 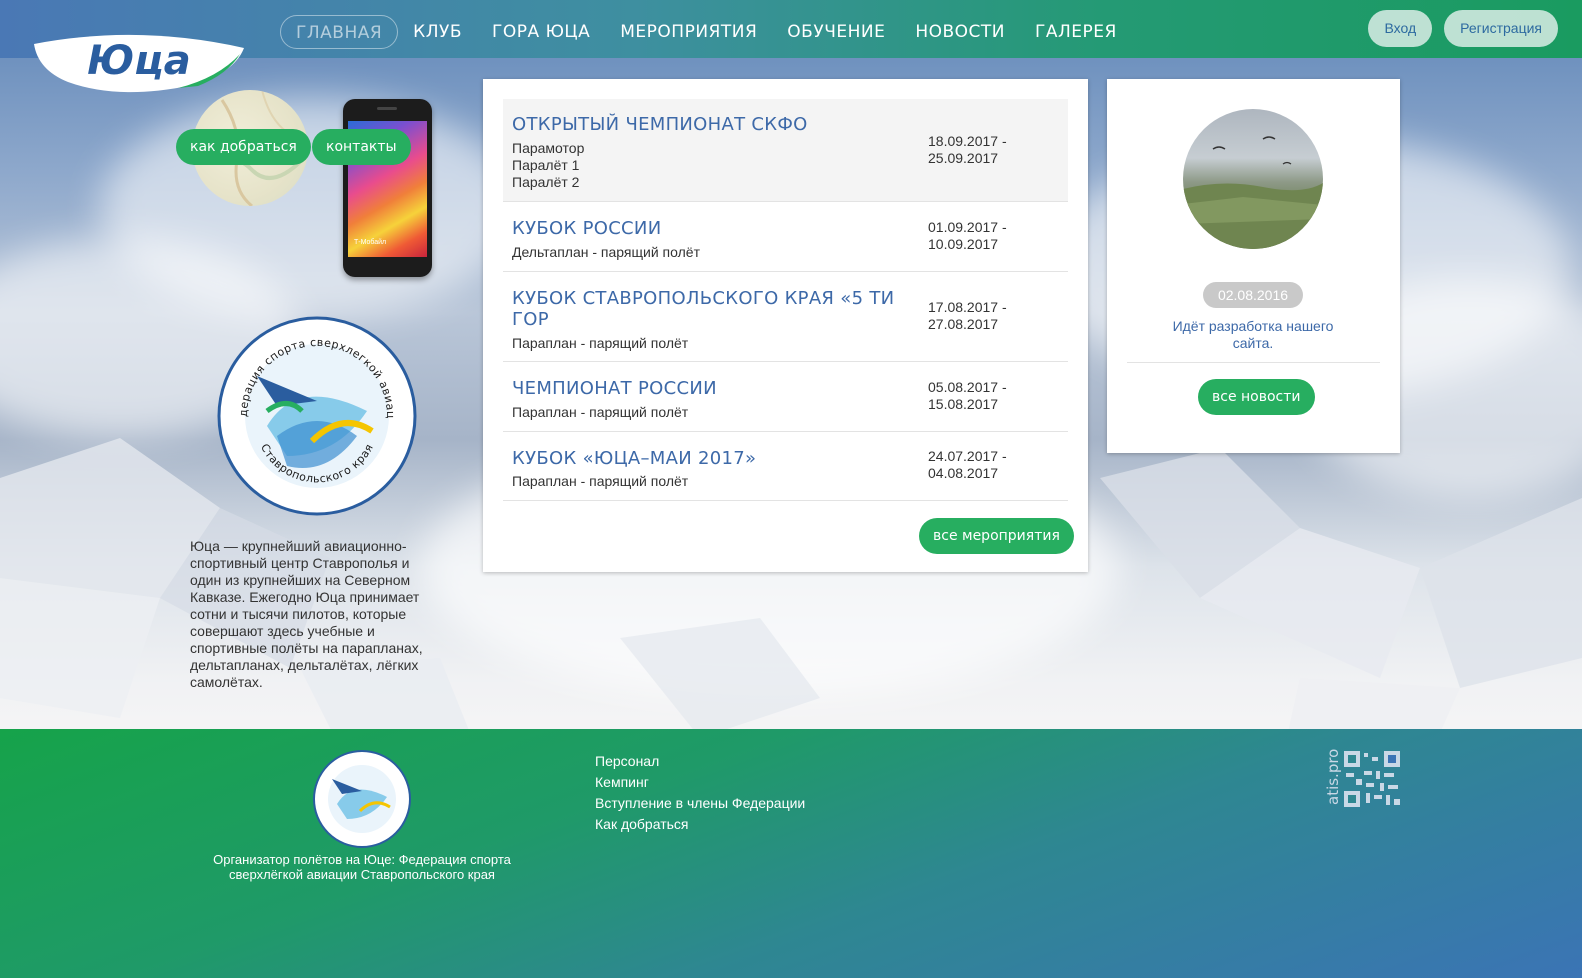 I want to click on event-date-to: 04.08.2017, so click(x=963, y=473).